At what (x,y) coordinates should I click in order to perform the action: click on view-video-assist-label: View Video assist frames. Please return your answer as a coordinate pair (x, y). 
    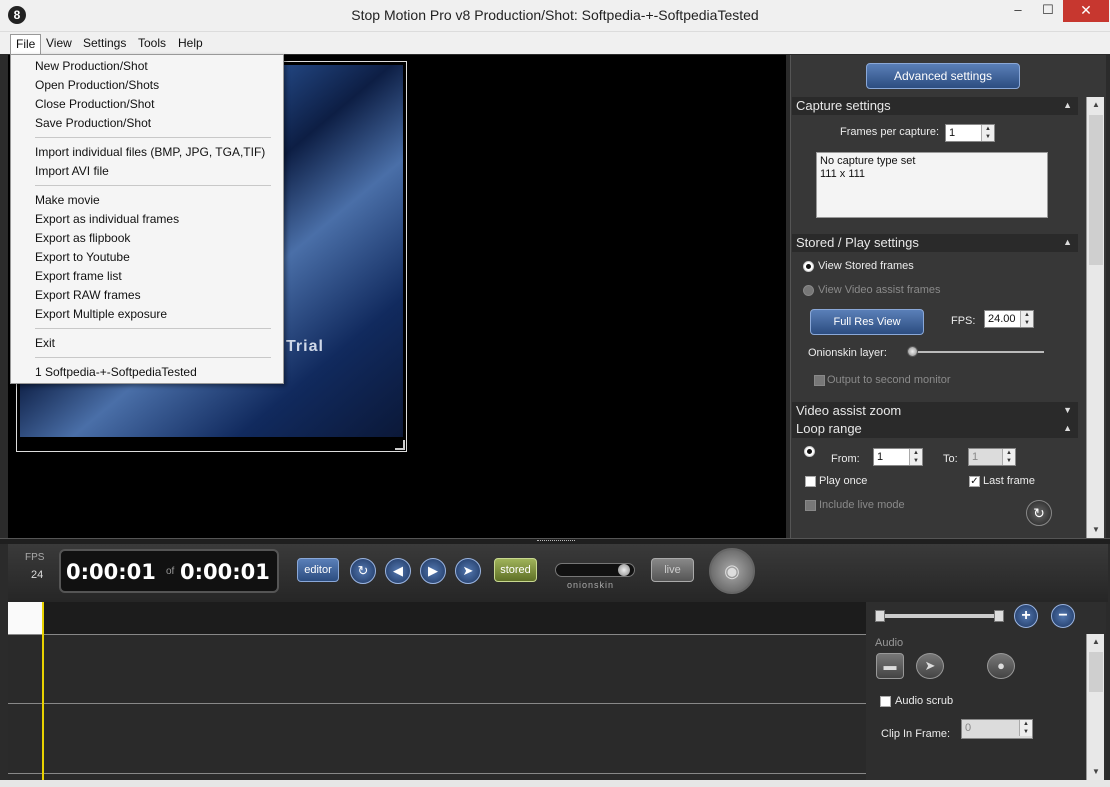
    Looking at the image, I should click on (879, 290).